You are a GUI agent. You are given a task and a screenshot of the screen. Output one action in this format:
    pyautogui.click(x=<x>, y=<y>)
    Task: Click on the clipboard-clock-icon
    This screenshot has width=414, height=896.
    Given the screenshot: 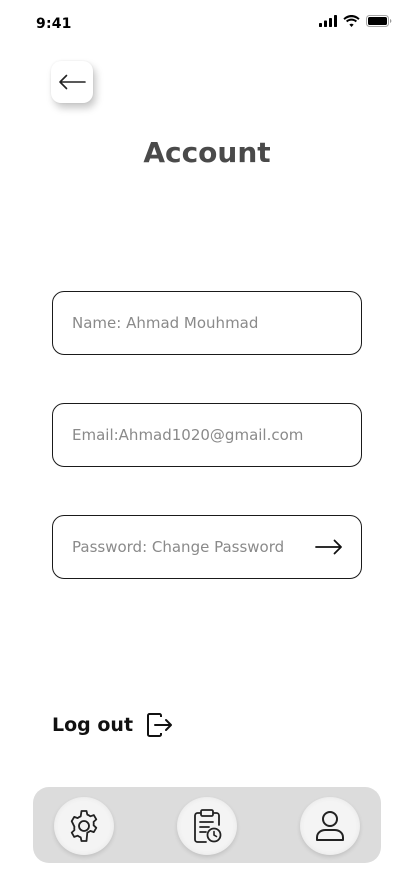 What is the action you would take?
    pyautogui.click(x=208, y=826)
    